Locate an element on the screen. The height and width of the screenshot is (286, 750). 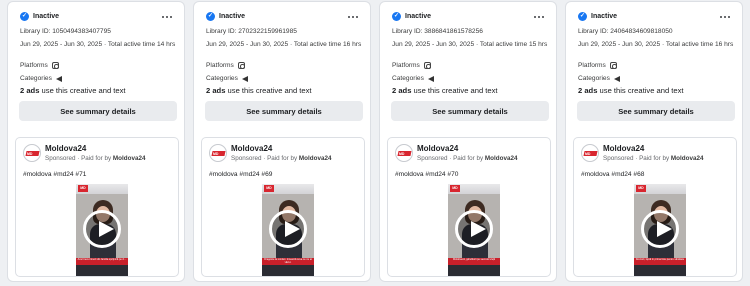
ad-hashtags: #moldova #md24 #69 is located at coordinates (241, 174).